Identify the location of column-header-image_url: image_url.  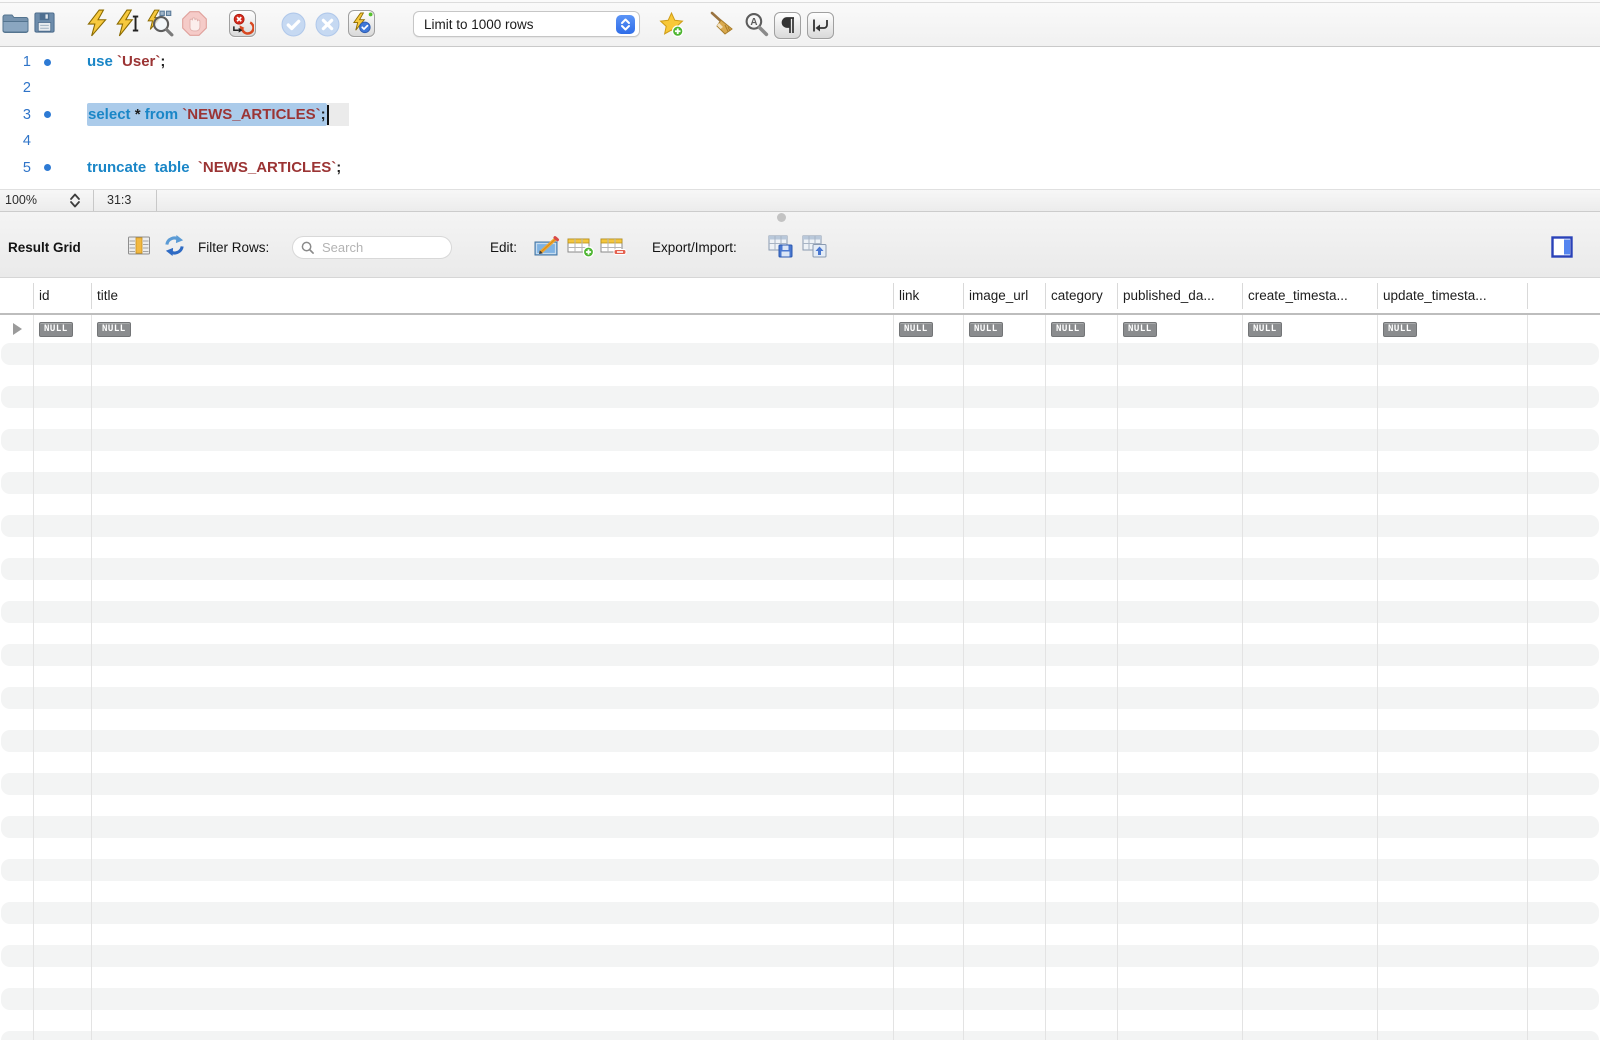
(1006, 295).